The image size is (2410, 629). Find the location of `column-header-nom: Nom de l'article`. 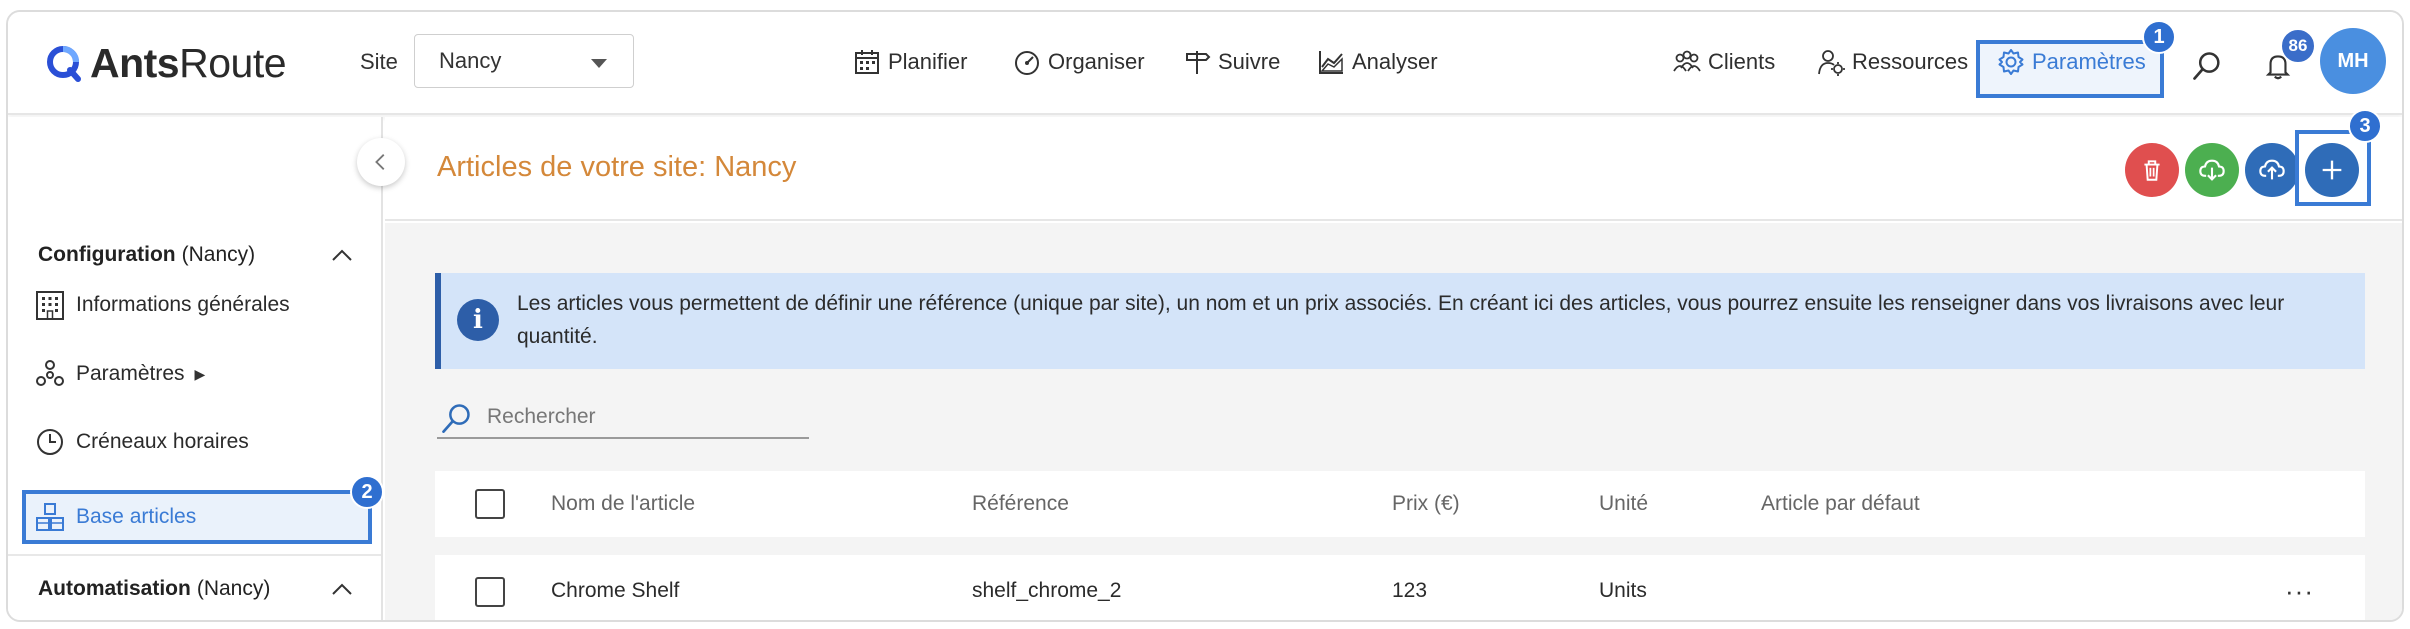

column-header-nom: Nom de l'article is located at coordinates (623, 504).